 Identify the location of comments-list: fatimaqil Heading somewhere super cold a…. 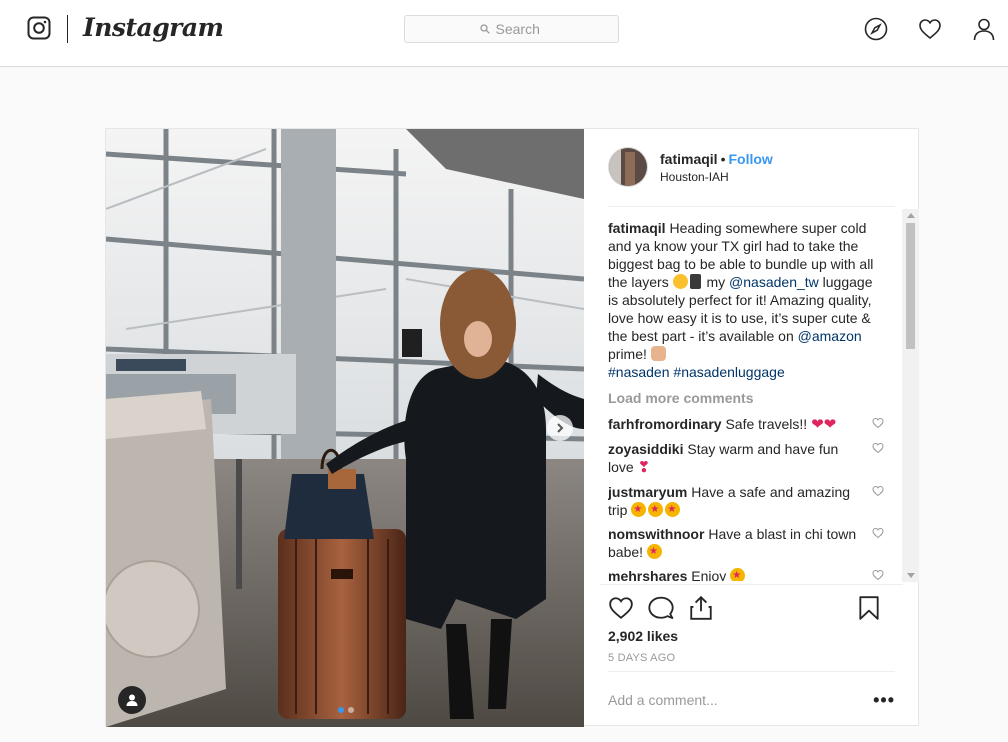
(746, 400).